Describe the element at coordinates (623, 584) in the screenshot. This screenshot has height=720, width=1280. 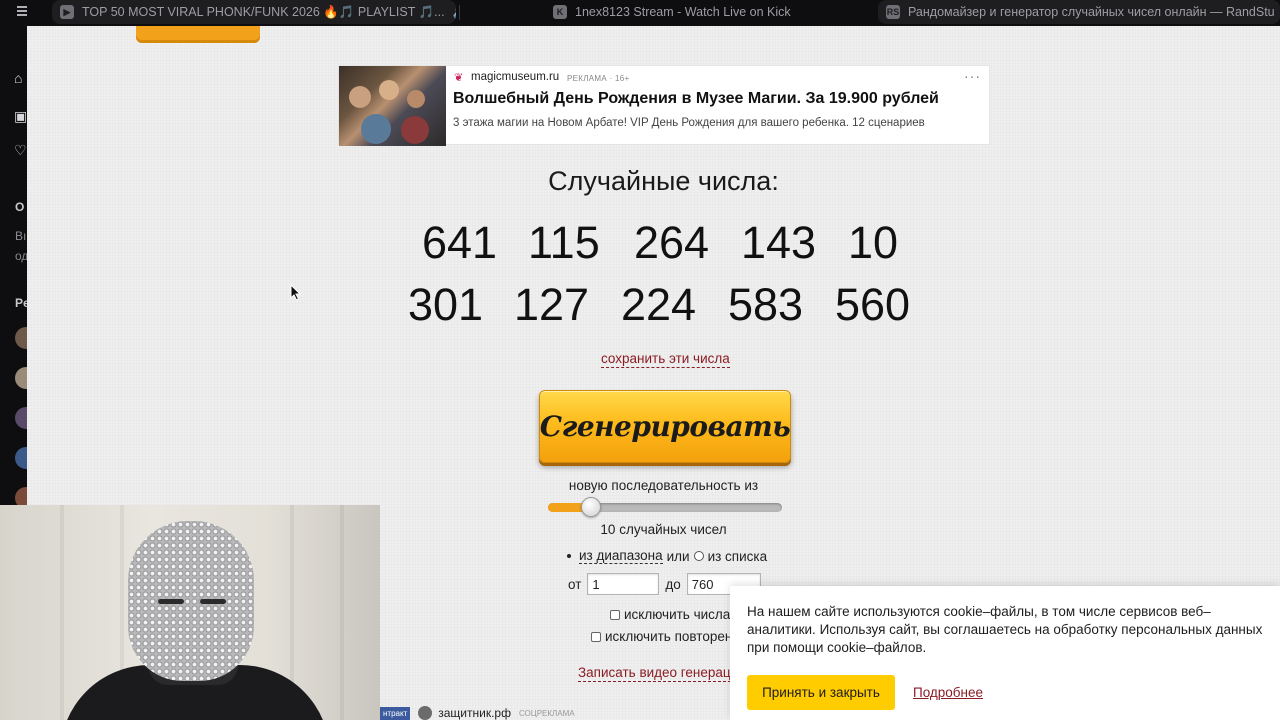
I see `from-input` at that location.